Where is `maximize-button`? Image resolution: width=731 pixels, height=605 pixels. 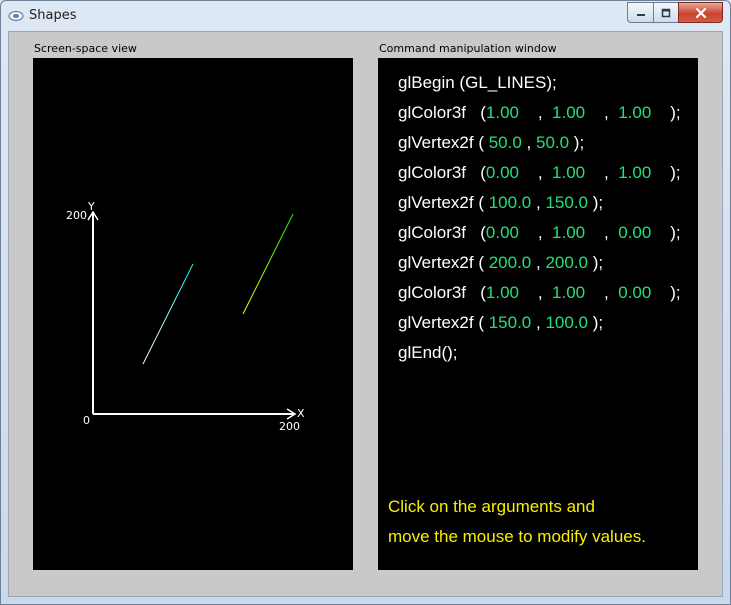 maximize-button is located at coordinates (665, 12).